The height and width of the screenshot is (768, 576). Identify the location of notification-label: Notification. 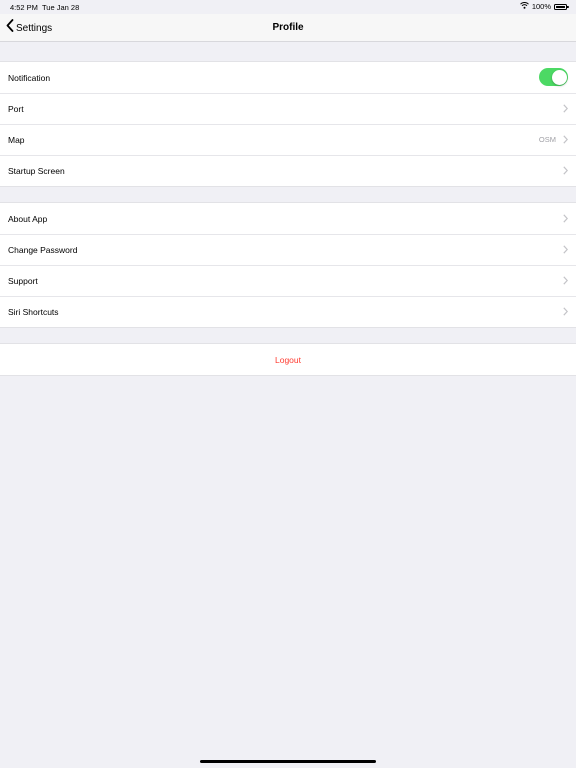
(29, 77).